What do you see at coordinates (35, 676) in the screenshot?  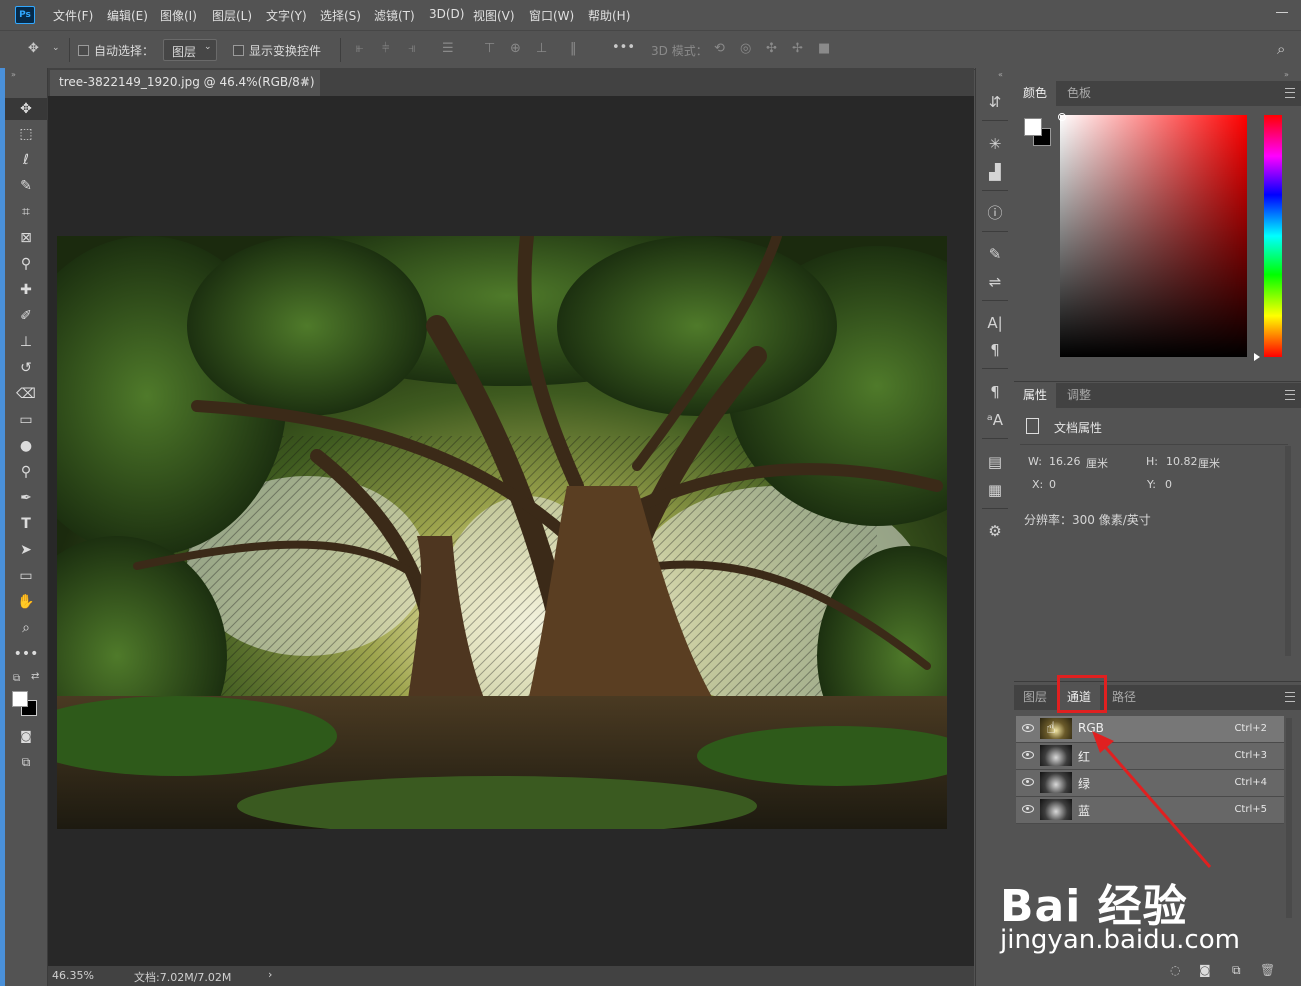 I see `swap-colors-icon: ⇄` at bounding box center [35, 676].